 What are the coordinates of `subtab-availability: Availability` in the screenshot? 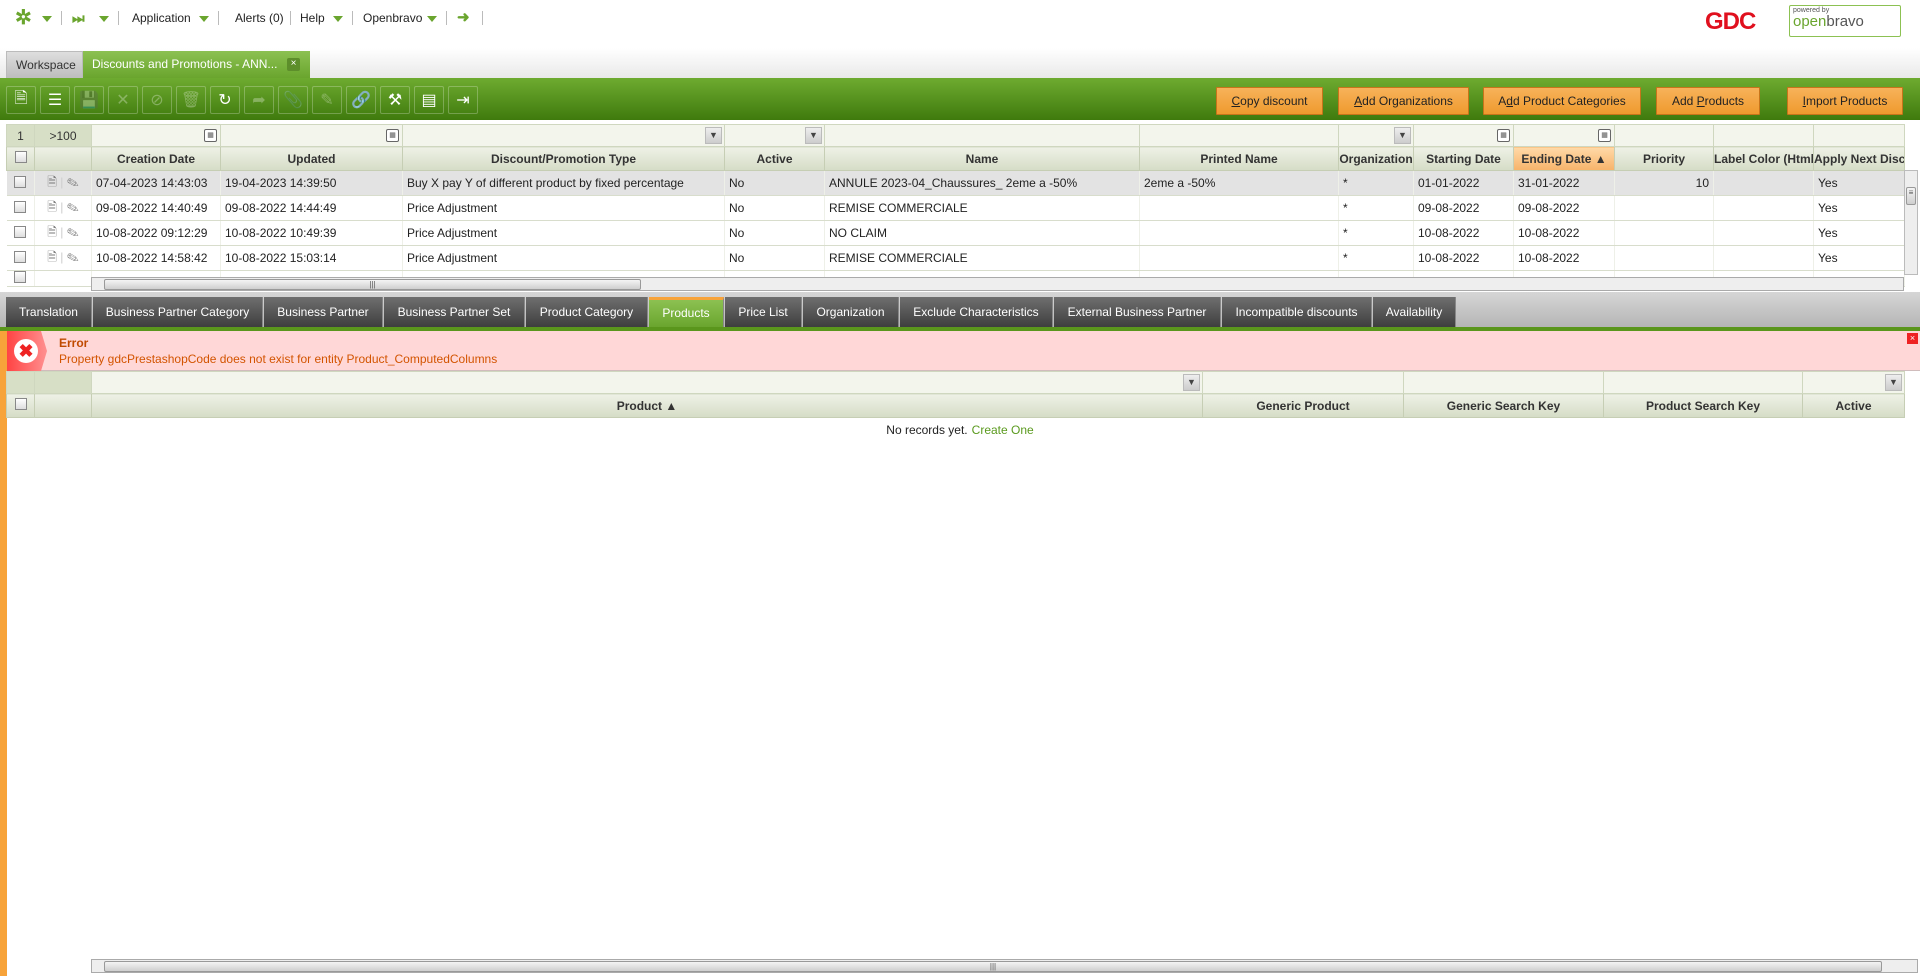 It's located at (1414, 312).